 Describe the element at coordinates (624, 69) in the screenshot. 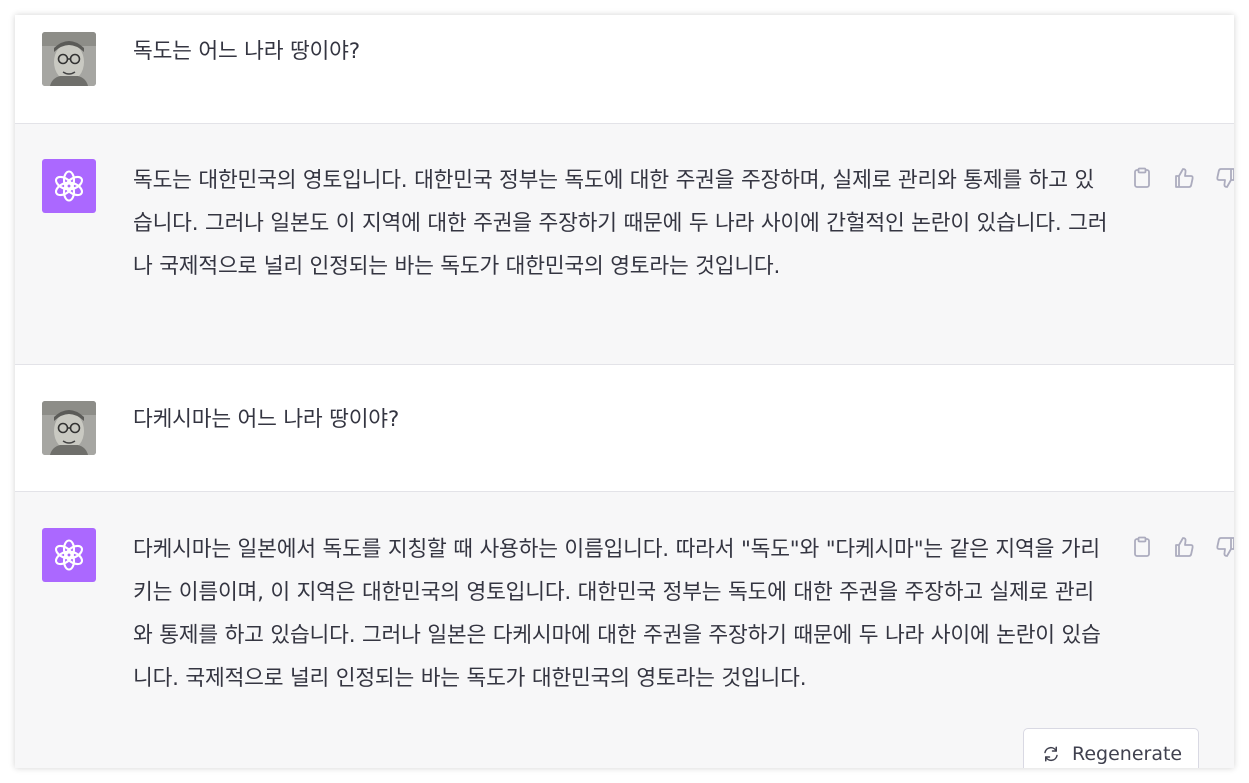

I see `user-message: 독도는 어느 나라 땅이야?` at that location.